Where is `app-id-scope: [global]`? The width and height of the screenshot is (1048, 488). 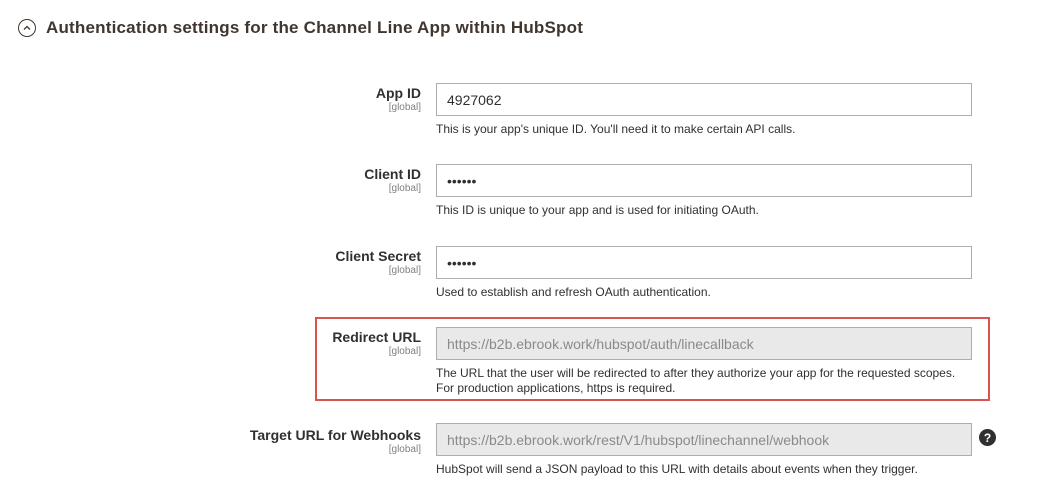
app-id-scope: [global] is located at coordinates (404, 107).